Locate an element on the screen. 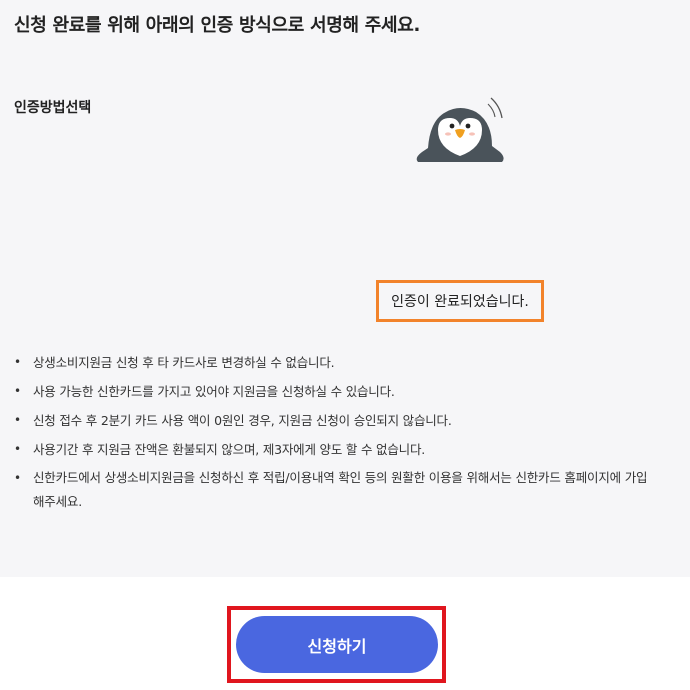 This screenshot has width=690, height=690. notice-item: • 사용 가능한 신한카드를 가지고 있어야 지원금을 신청하실 수 있습니다. is located at coordinates (334, 391).